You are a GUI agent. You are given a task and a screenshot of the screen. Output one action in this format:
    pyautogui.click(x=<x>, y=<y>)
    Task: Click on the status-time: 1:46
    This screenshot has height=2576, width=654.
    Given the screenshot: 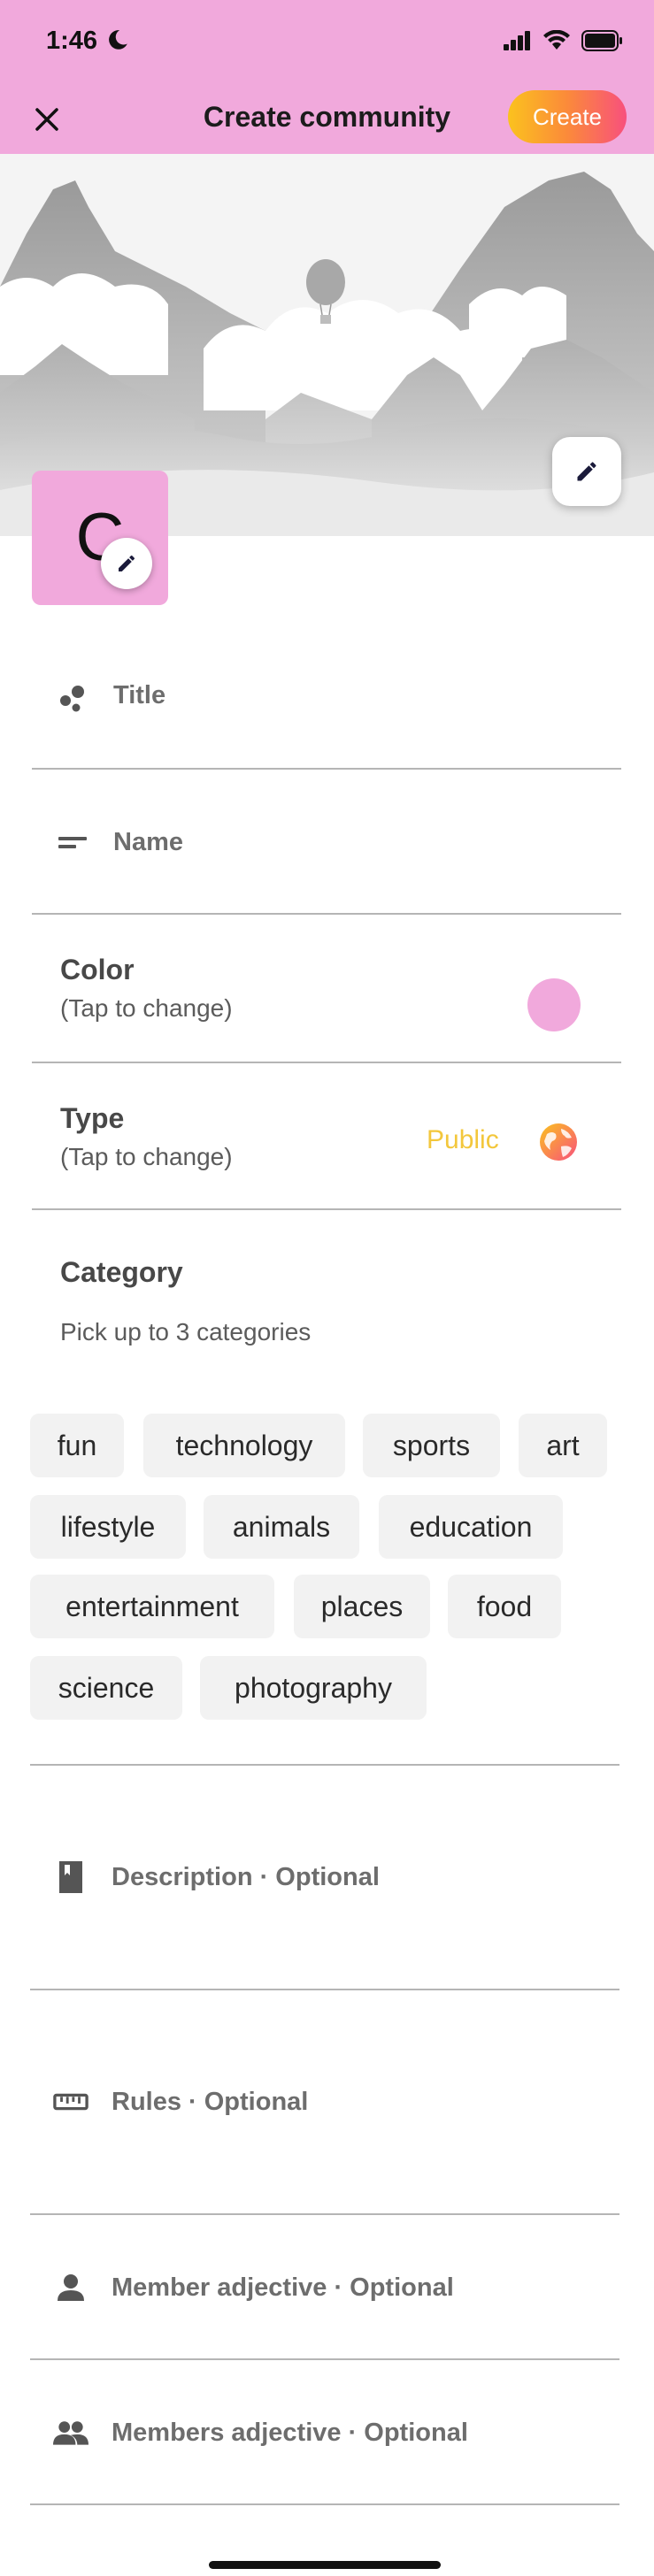 What is the action you would take?
    pyautogui.click(x=72, y=41)
    